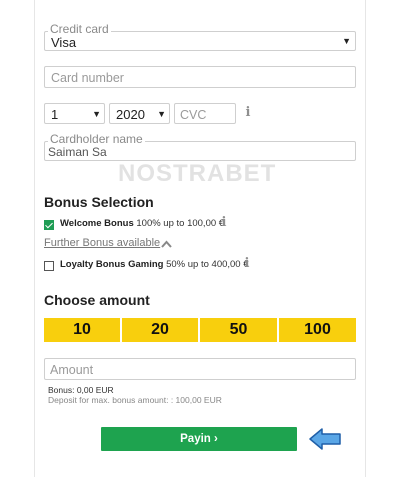 The image size is (400, 477). I want to click on amount-option-20: 20, so click(160, 330).